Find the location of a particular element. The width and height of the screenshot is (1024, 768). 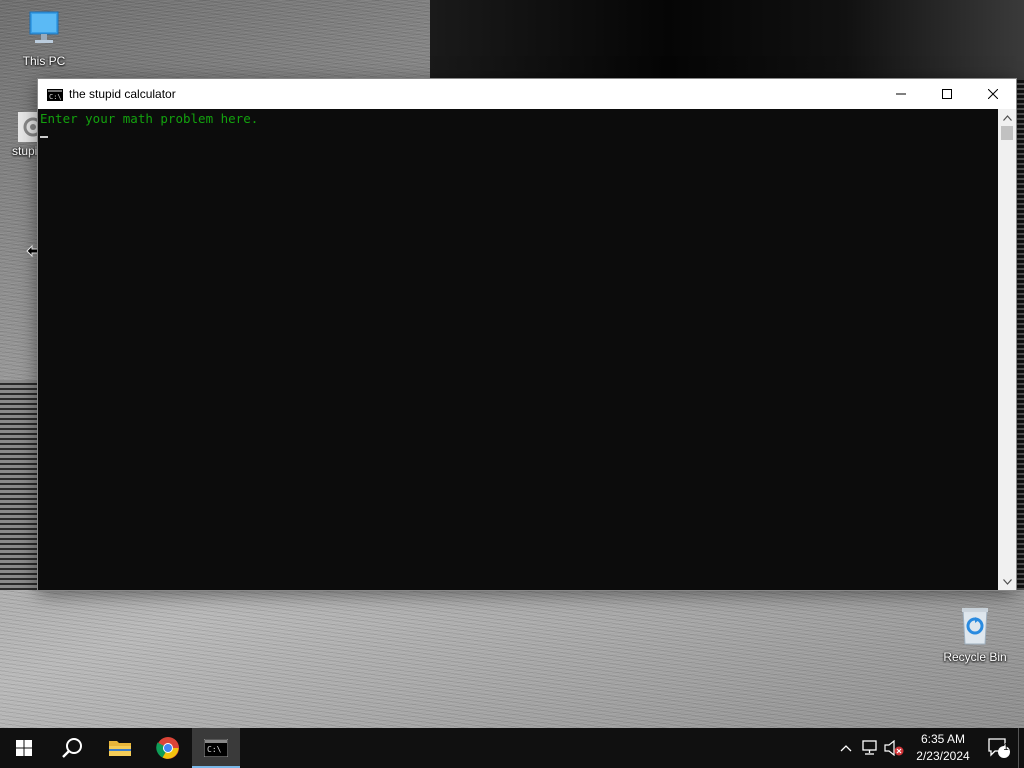

maximize-button is located at coordinates (947, 94).